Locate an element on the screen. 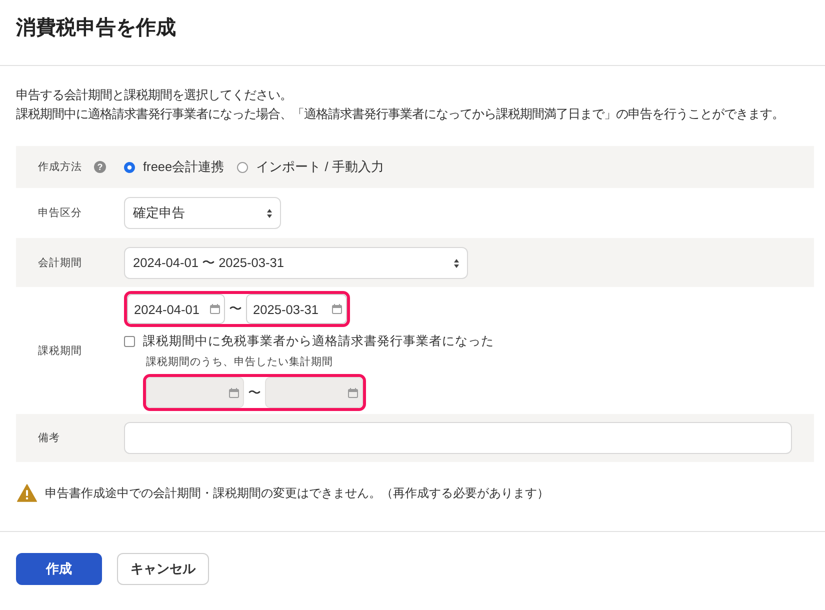  cancel-button: キャンセル is located at coordinates (163, 569).